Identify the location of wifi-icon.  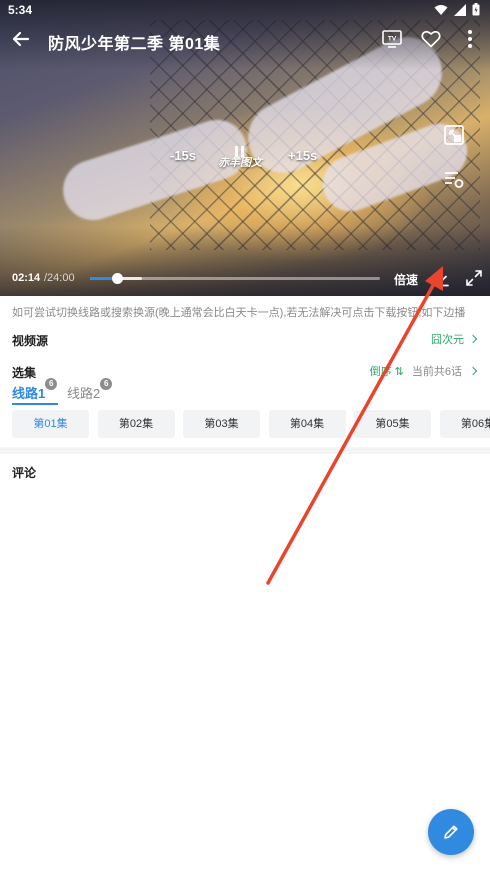
(441, 9).